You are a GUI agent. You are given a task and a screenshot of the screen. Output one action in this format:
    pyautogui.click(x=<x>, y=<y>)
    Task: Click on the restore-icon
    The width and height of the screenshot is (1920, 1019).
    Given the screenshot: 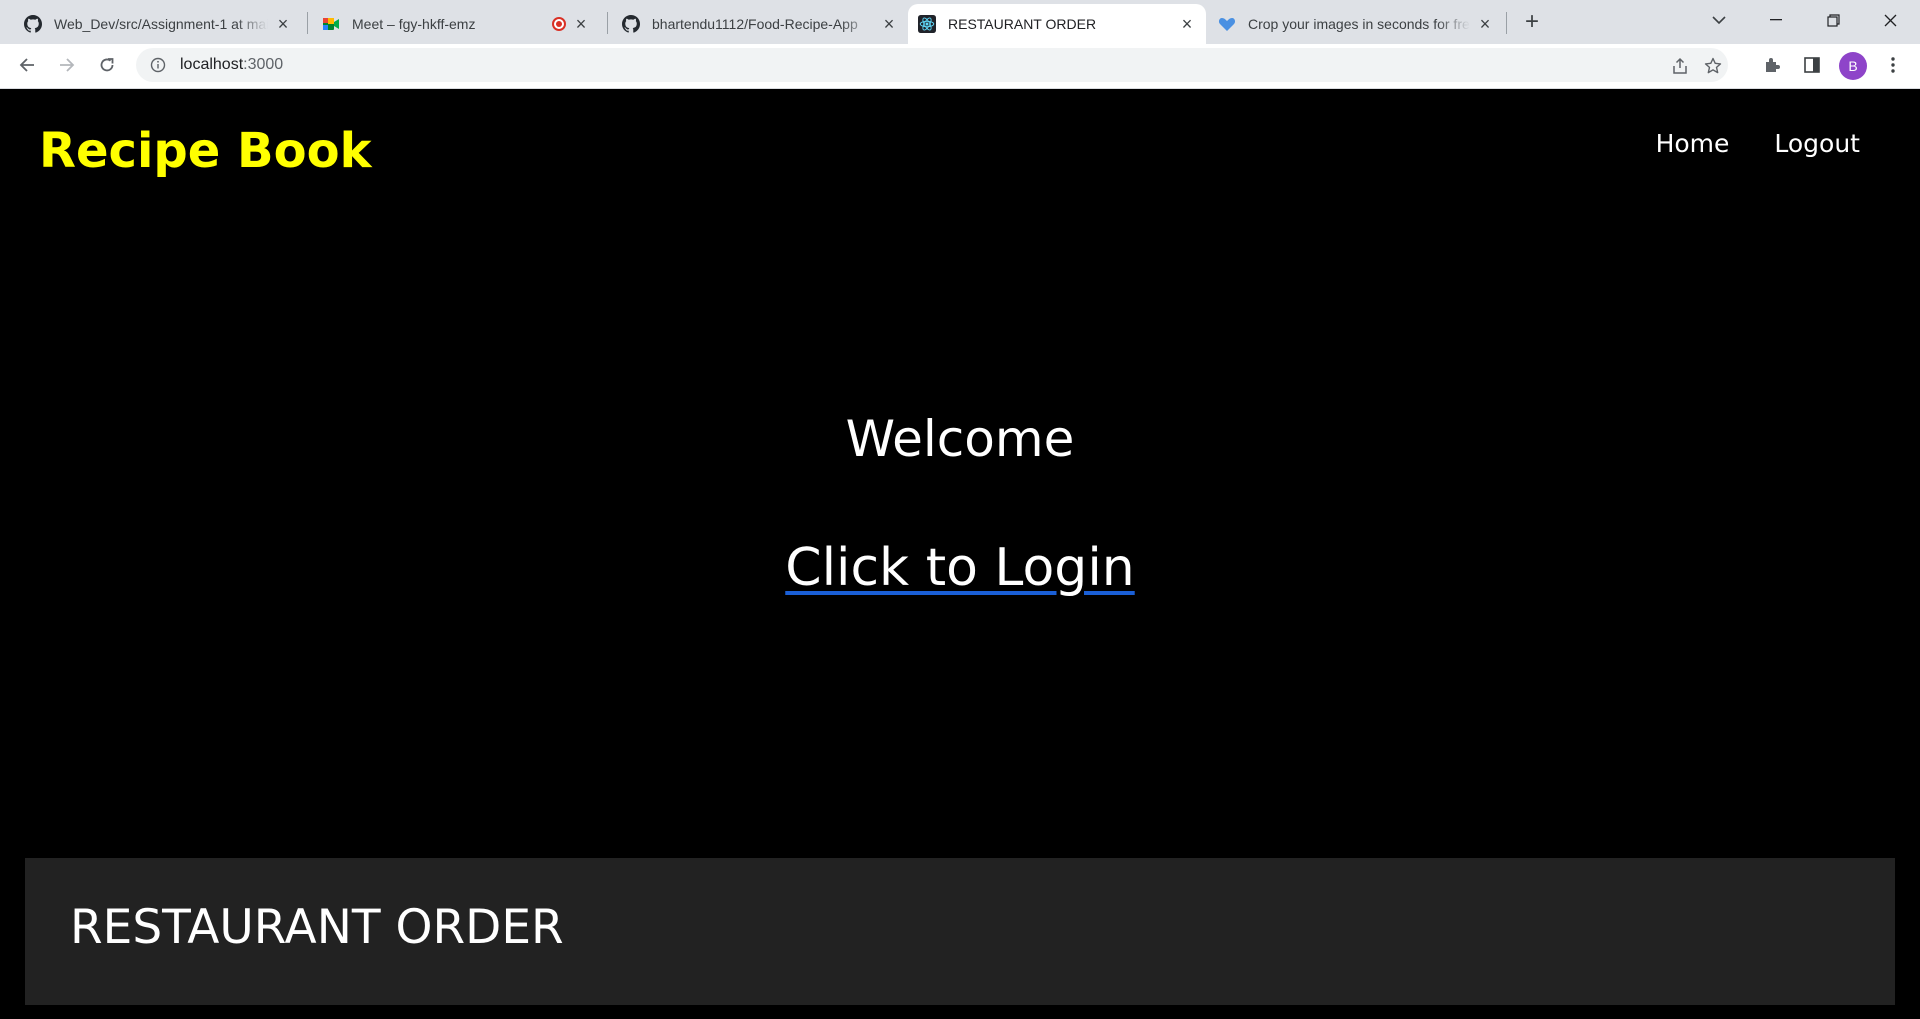 What is the action you would take?
    pyautogui.click(x=1833, y=20)
    